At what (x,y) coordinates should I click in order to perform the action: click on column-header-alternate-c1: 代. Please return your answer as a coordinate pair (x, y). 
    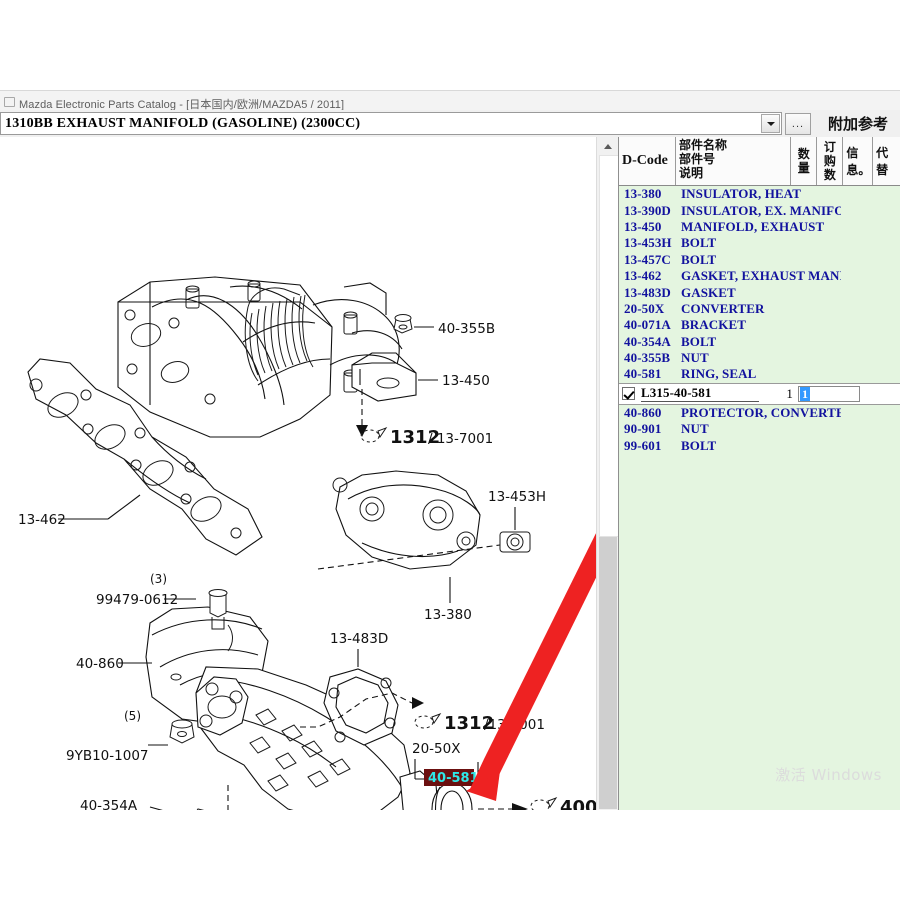
    Looking at the image, I should click on (882, 153).